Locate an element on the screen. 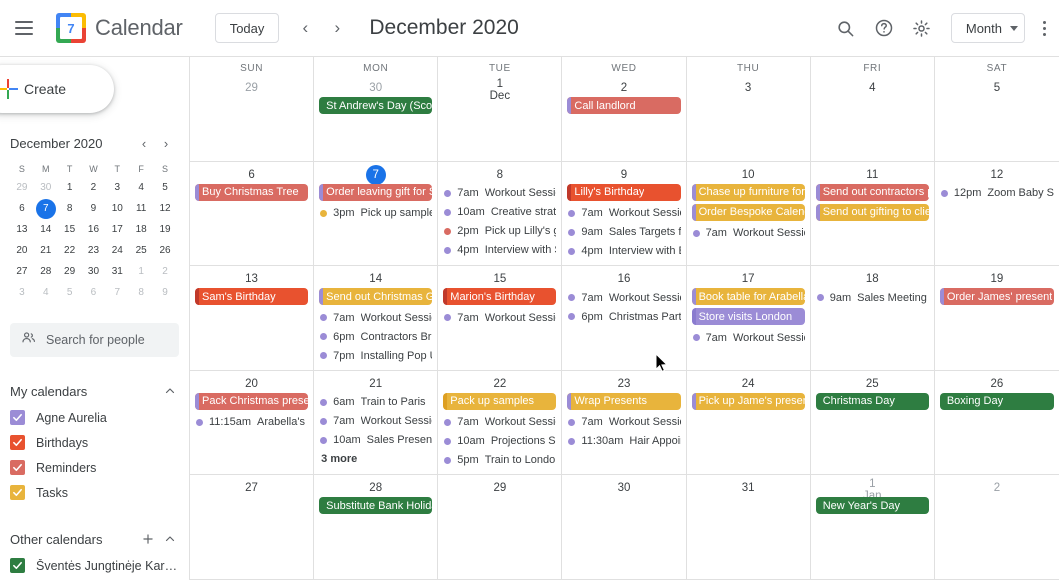 This screenshot has width=1059, height=580. mini-calendar-day: 7 is located at coordinates (46, 208).